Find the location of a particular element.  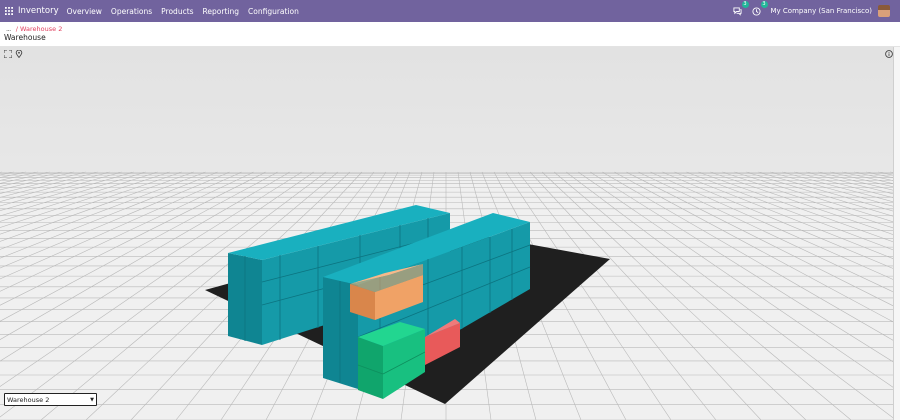

fullscreen-icon is located at coordinates (8, 54).